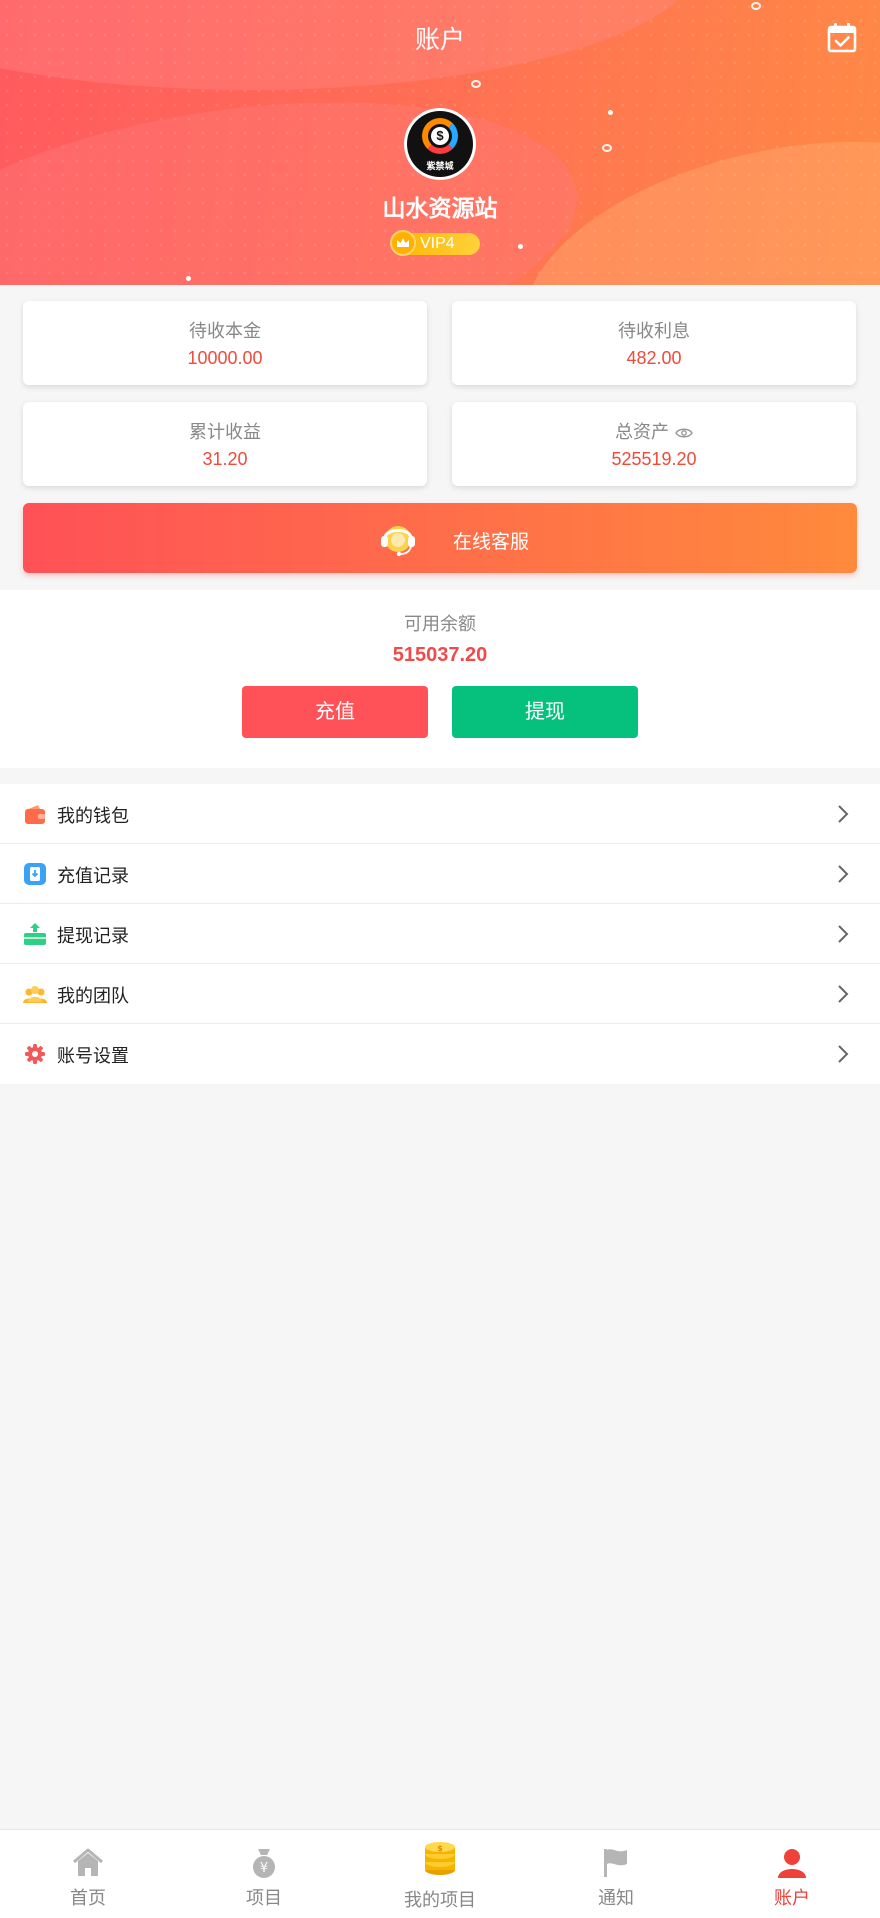 The width and height of the screenshot is (880, 1918). Describe the element at coordinates (491, 542) in the screenshot. I see `online-service-label: 在线客服` at that location.